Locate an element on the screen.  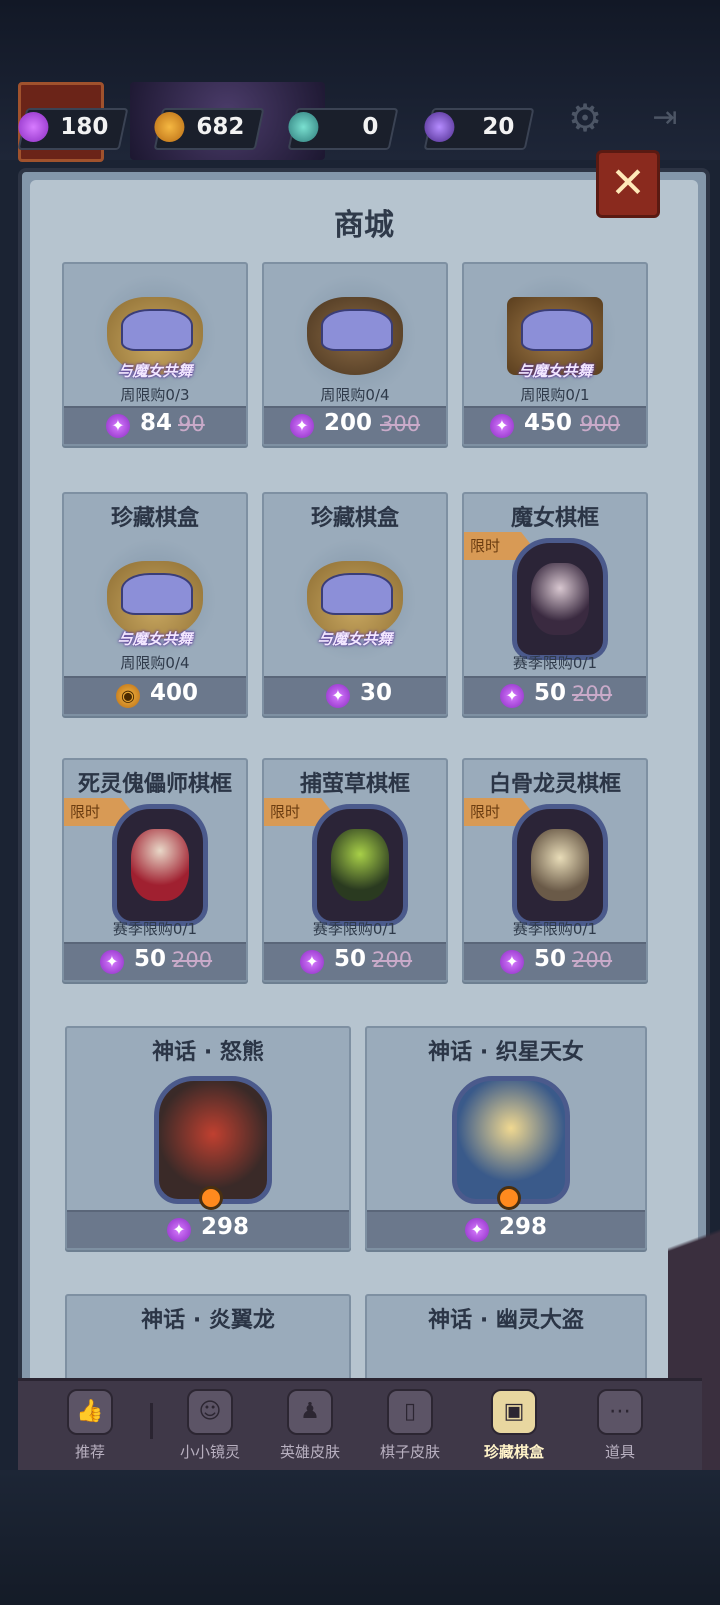
shop-item-hero-ghost-thief: 神话 · 幽灵大盗 is located at coordinates (506, 1339).